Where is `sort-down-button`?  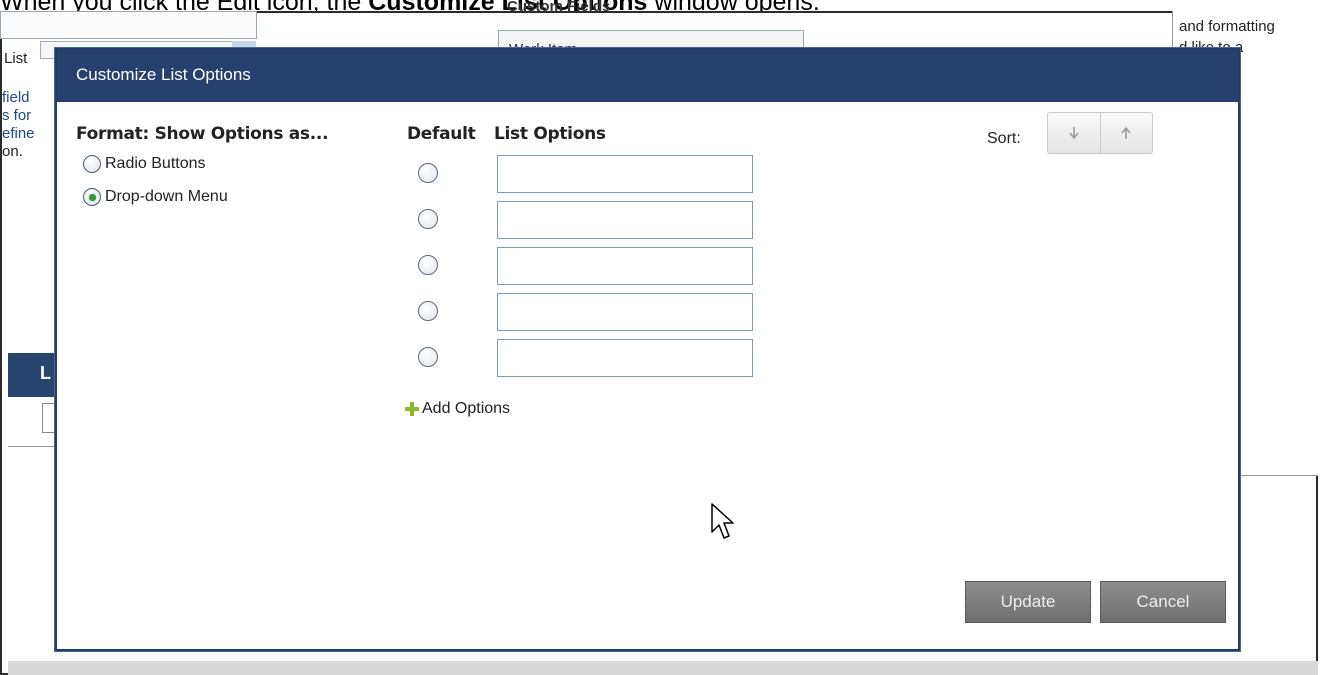 sort-down-button is located at coordinates (1074, 133).